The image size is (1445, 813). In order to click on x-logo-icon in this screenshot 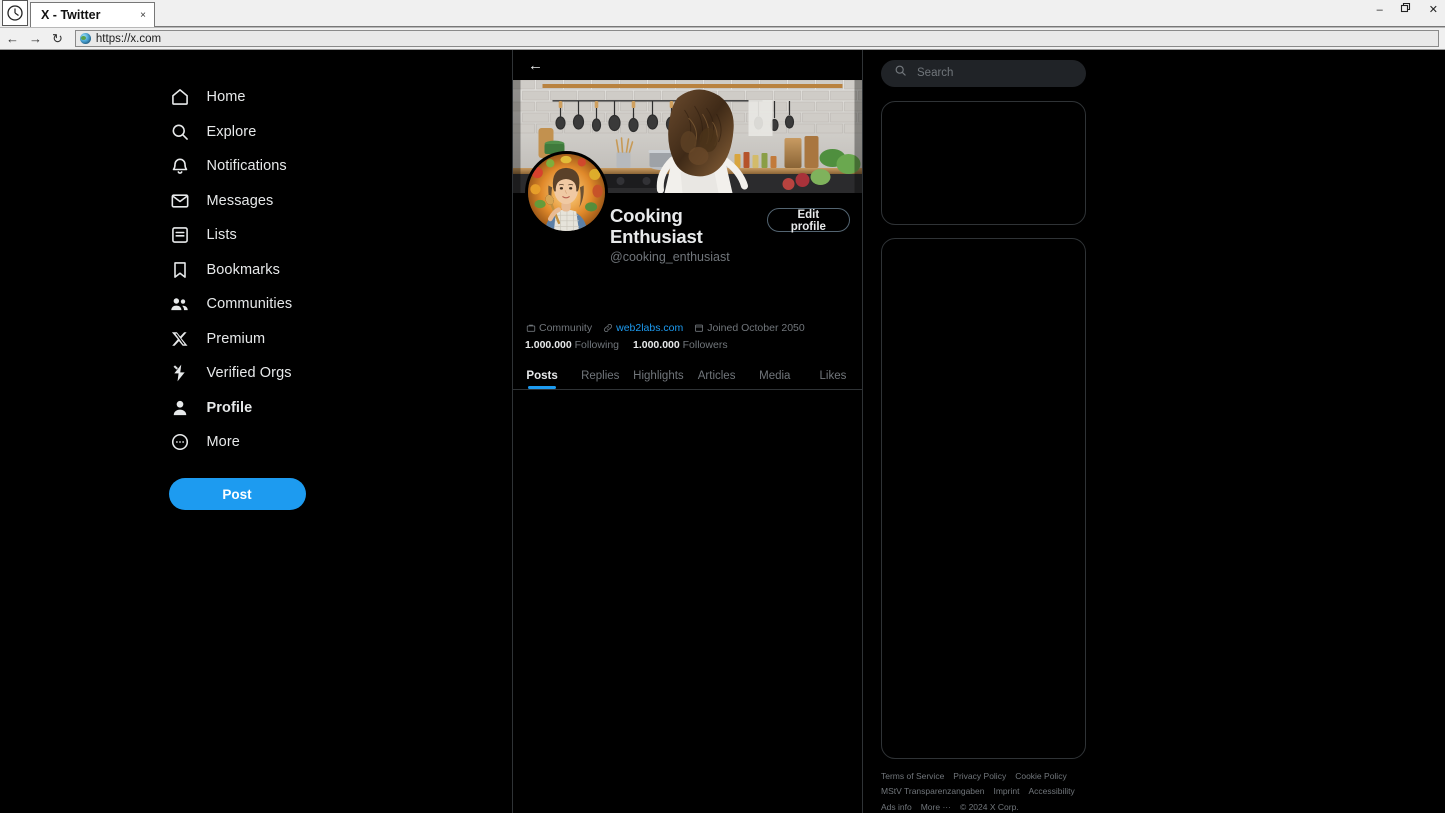, I will do `click(180, 339)`.